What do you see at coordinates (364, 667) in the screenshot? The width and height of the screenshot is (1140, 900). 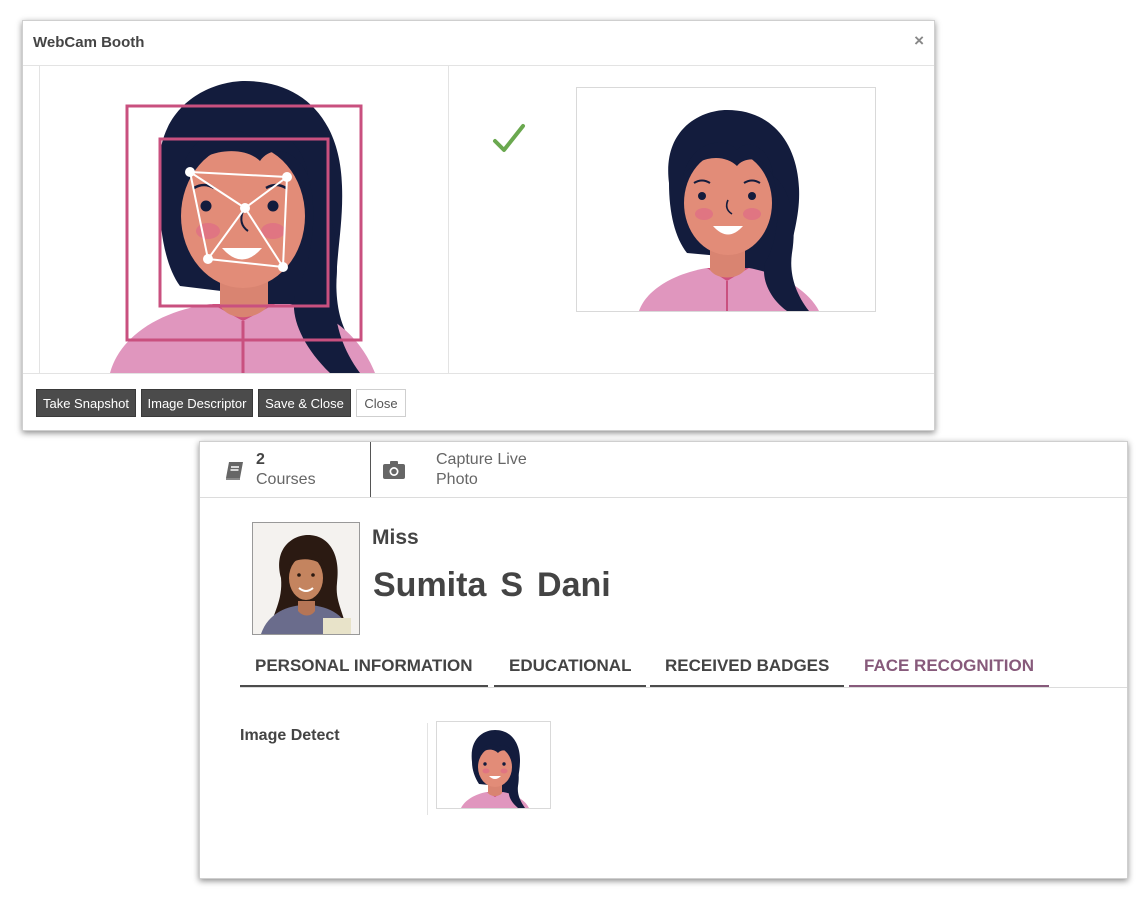 I see `tab-personal-information: PERSONAL INFORMATION` at bounding box center [364, 667].